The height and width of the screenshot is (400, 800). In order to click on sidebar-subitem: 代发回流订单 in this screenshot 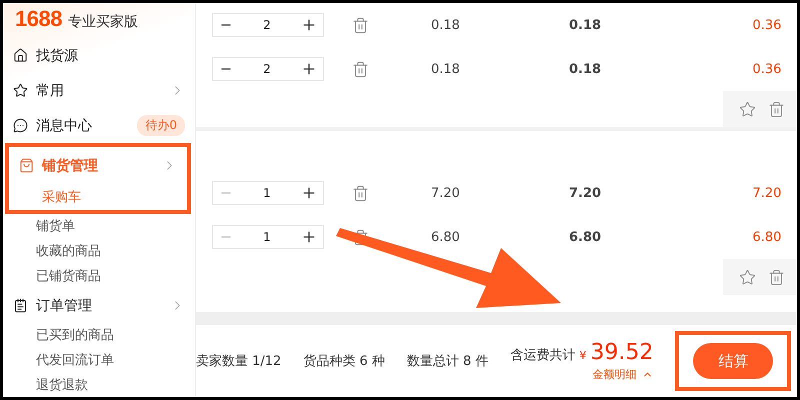, I will do `click(99, 360)`.